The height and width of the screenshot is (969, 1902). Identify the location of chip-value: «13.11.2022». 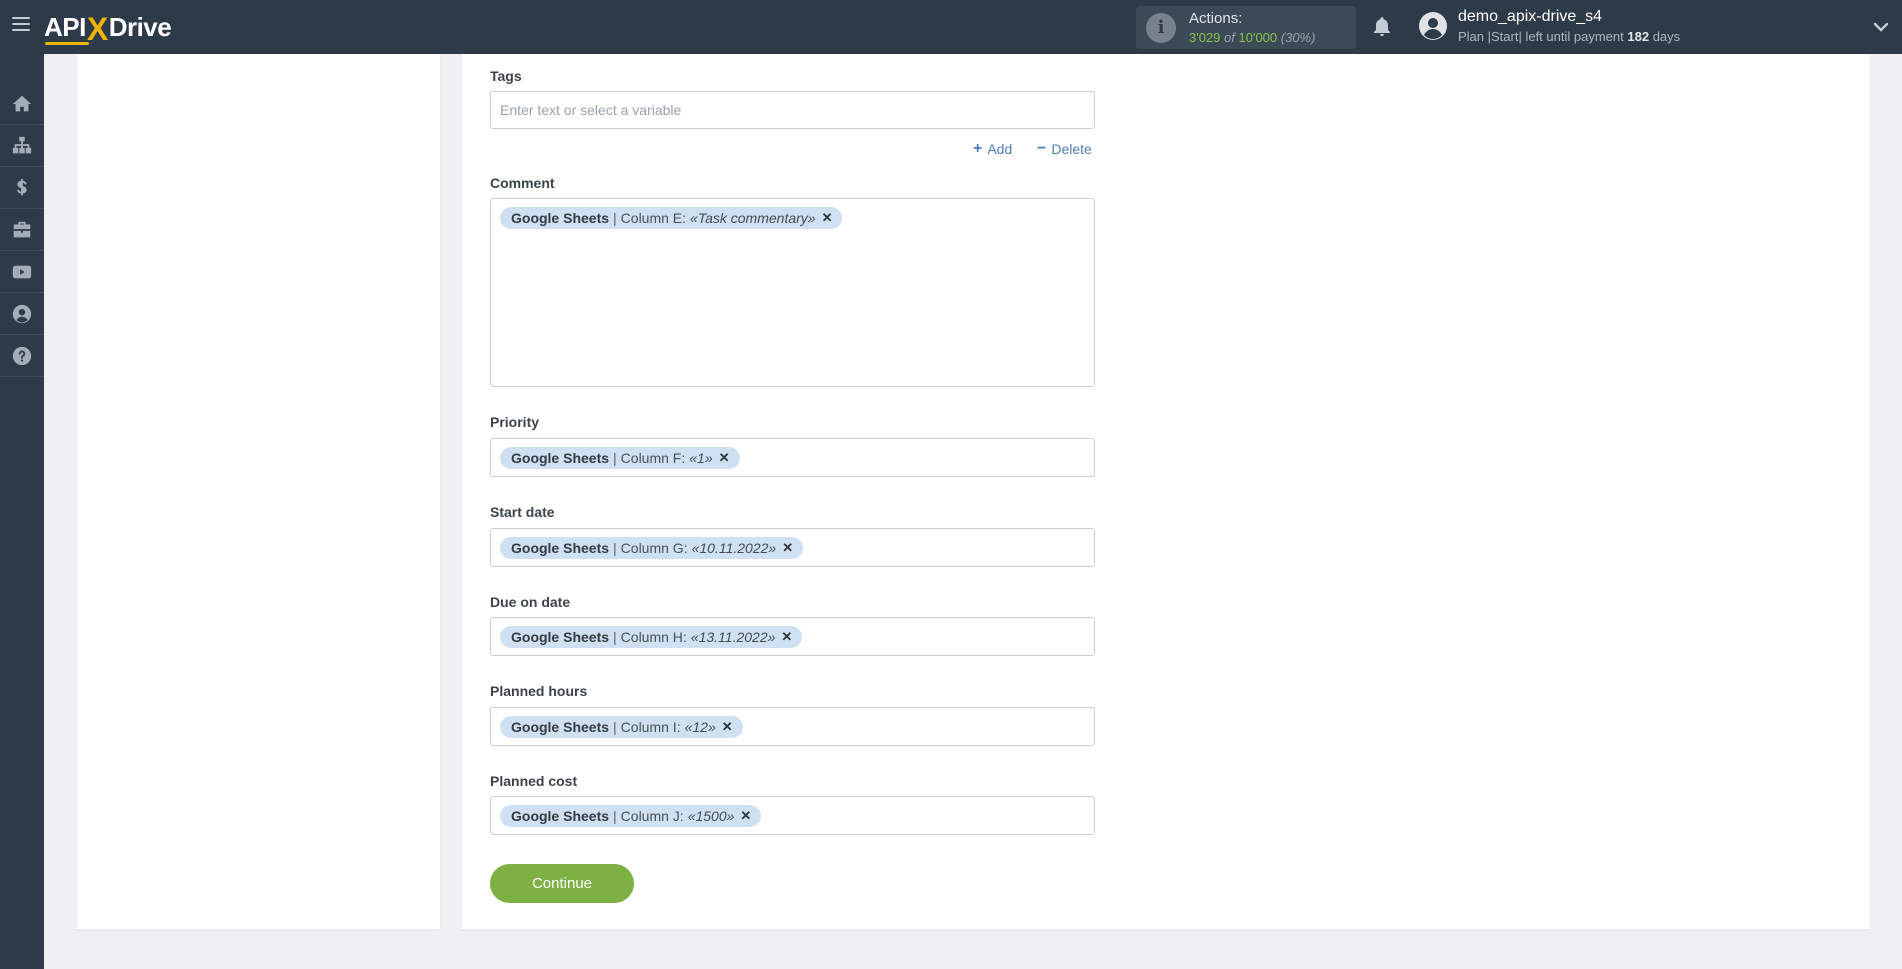
(733, 637).